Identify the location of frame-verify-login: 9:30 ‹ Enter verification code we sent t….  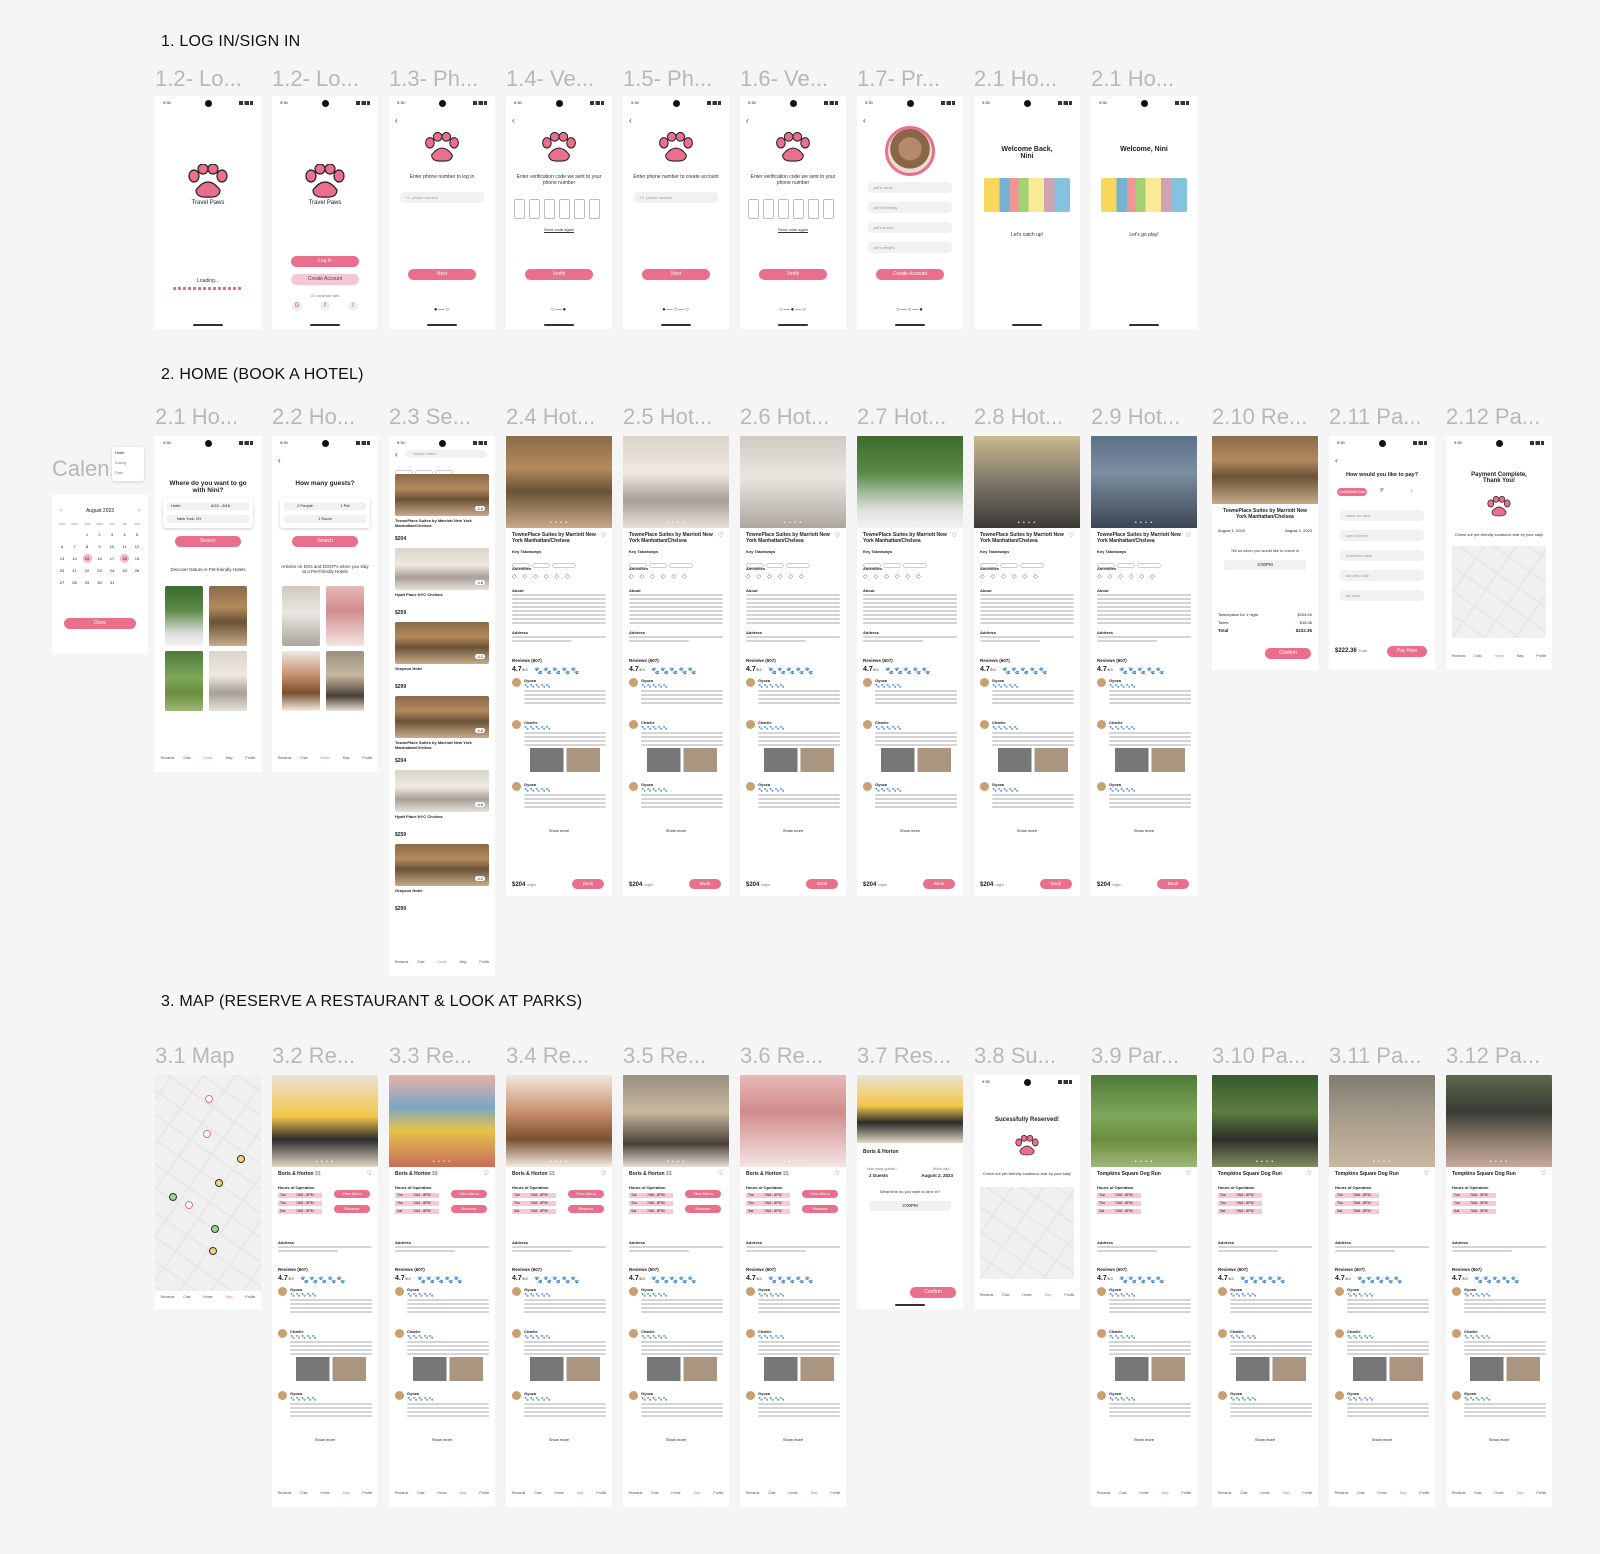
(559, 212).